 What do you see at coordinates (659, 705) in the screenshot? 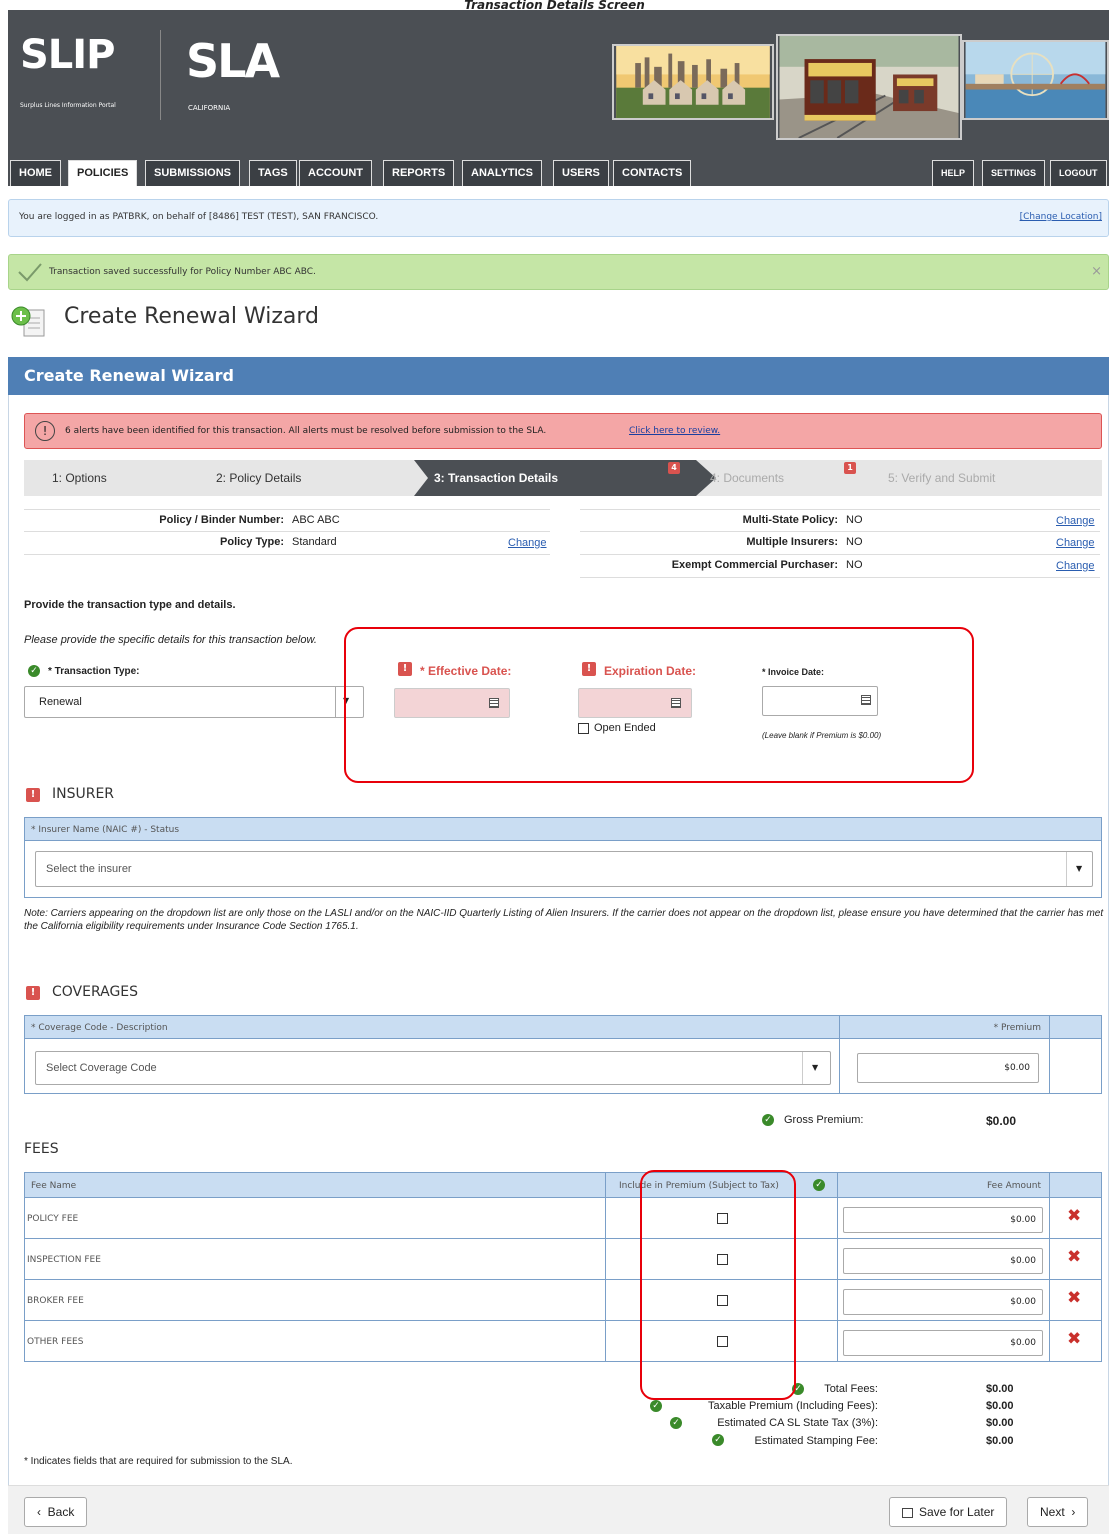
I see `highlight-box-dates` at bounding box center [659, 705].